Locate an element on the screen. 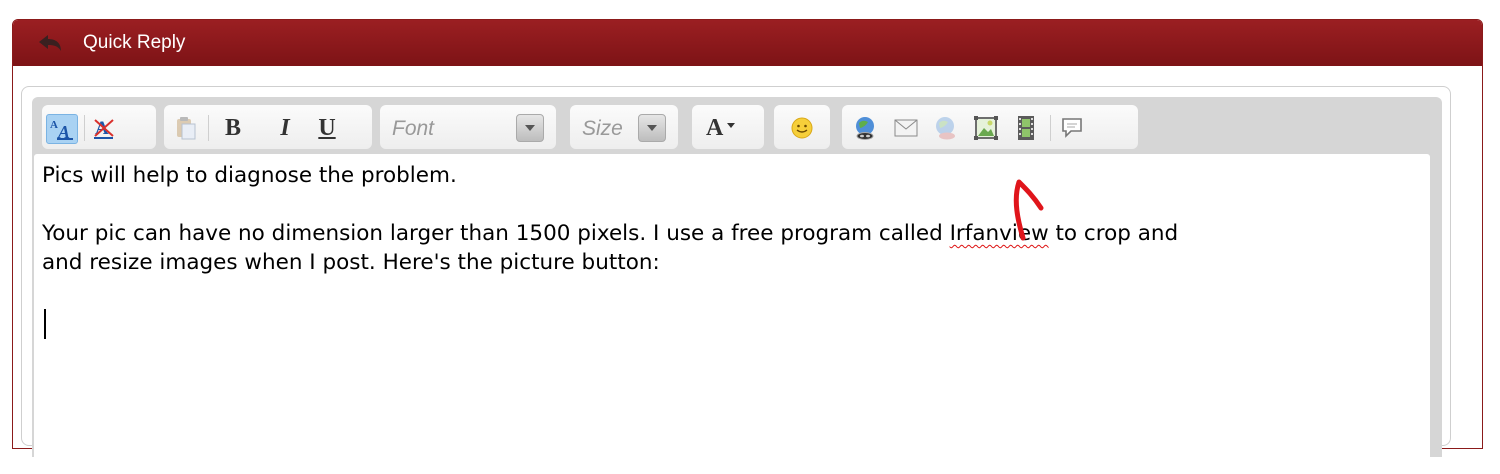 The height and width of the screenshot is (474, 1500). insert-email-button is located at coordinates (906, 128).